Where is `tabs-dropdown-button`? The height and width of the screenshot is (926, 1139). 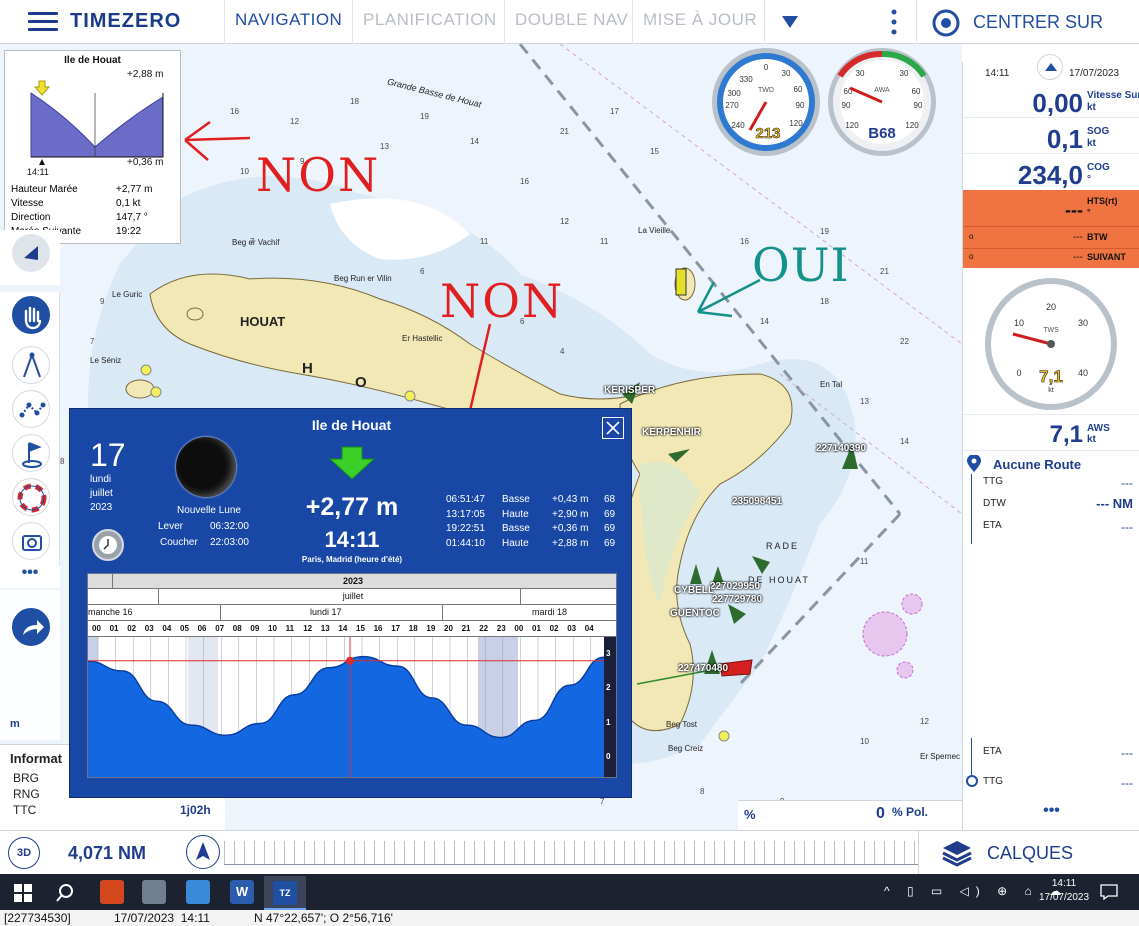
tabs-dropdown-button is located at coordinates (789, 22).